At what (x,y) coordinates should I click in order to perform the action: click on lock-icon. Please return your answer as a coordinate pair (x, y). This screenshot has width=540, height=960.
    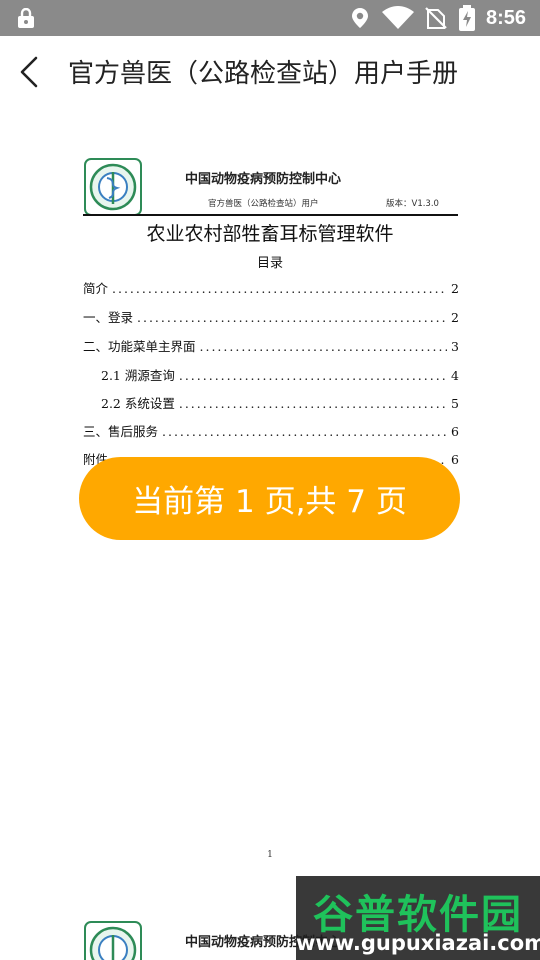
    Looking at the image, I should click on (26, 18).